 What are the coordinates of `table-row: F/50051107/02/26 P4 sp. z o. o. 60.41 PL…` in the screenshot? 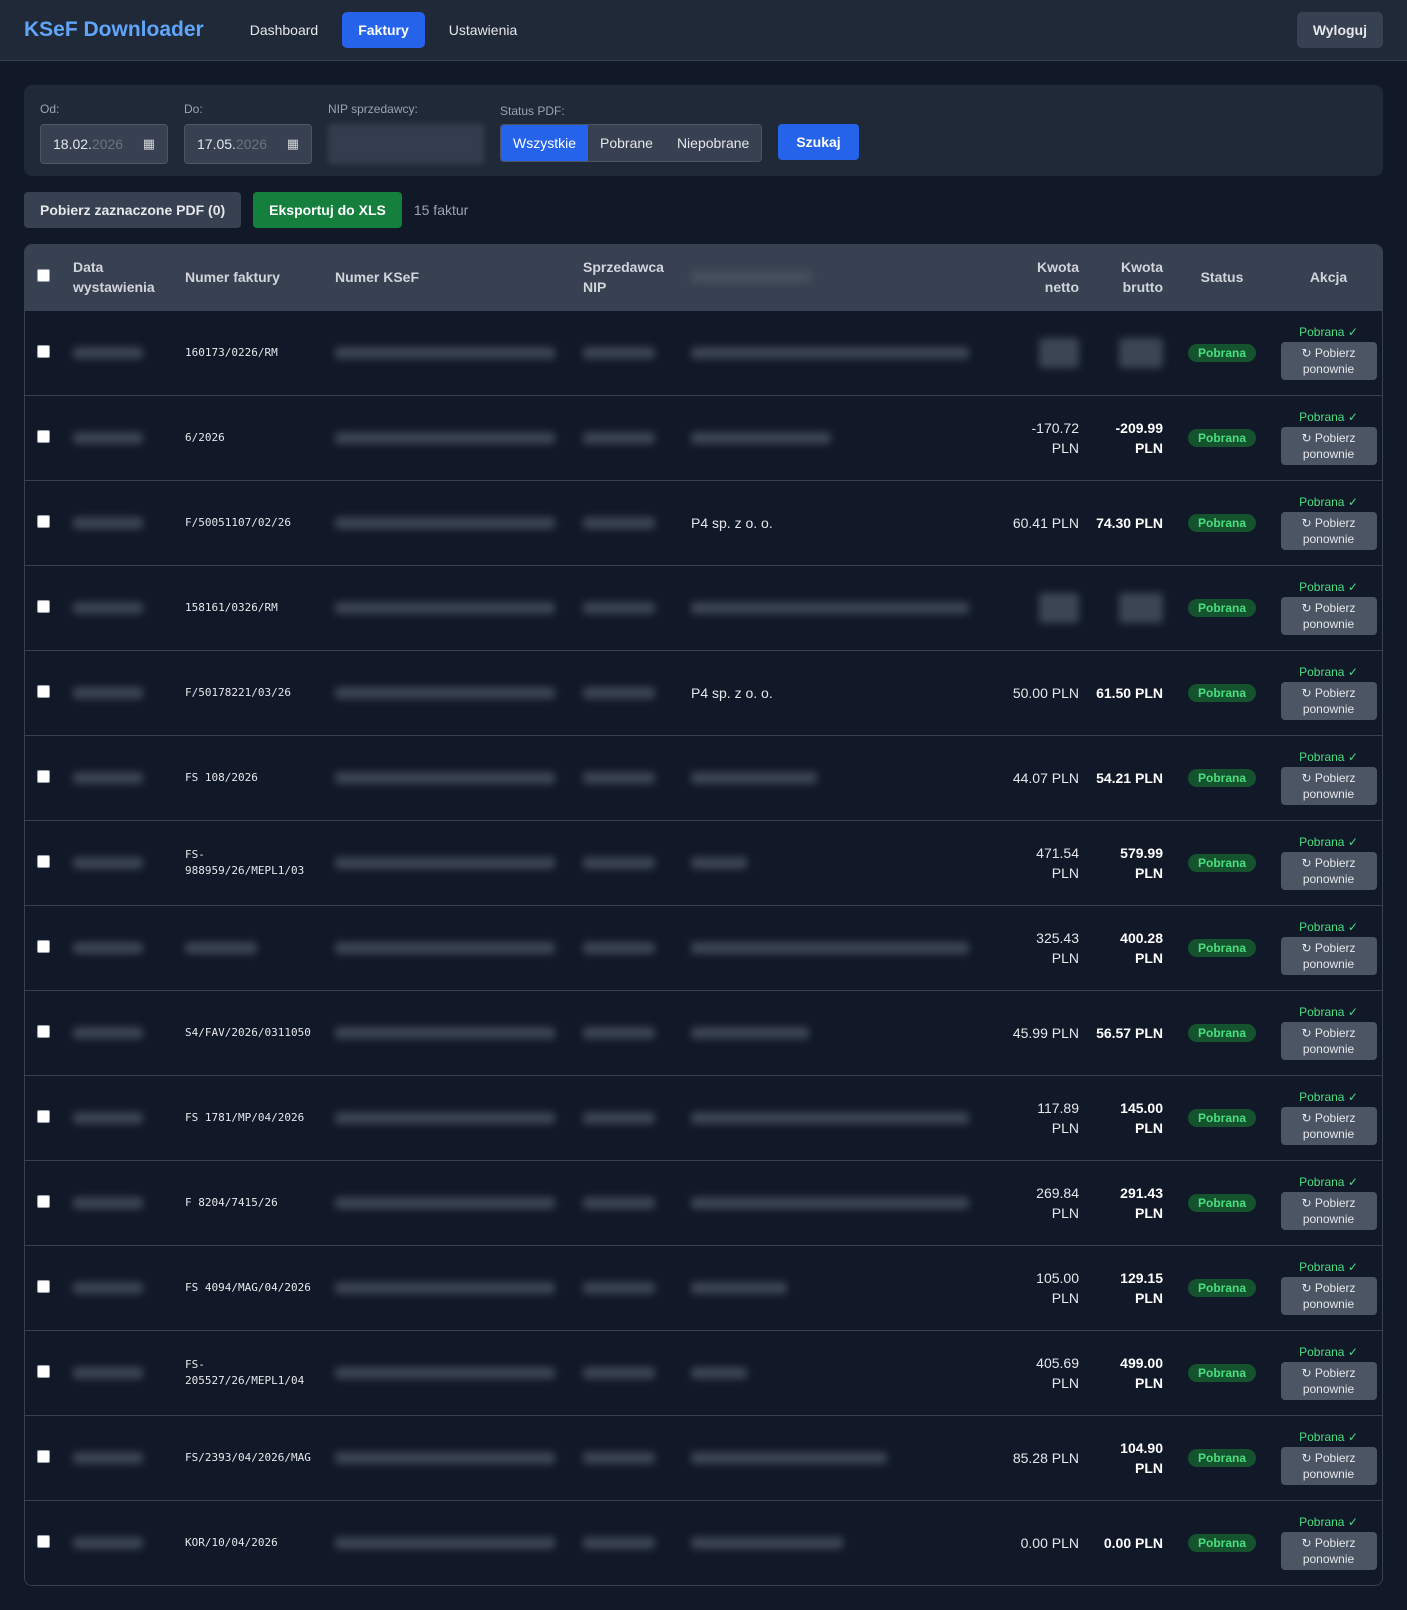 It's located at (703, 522).